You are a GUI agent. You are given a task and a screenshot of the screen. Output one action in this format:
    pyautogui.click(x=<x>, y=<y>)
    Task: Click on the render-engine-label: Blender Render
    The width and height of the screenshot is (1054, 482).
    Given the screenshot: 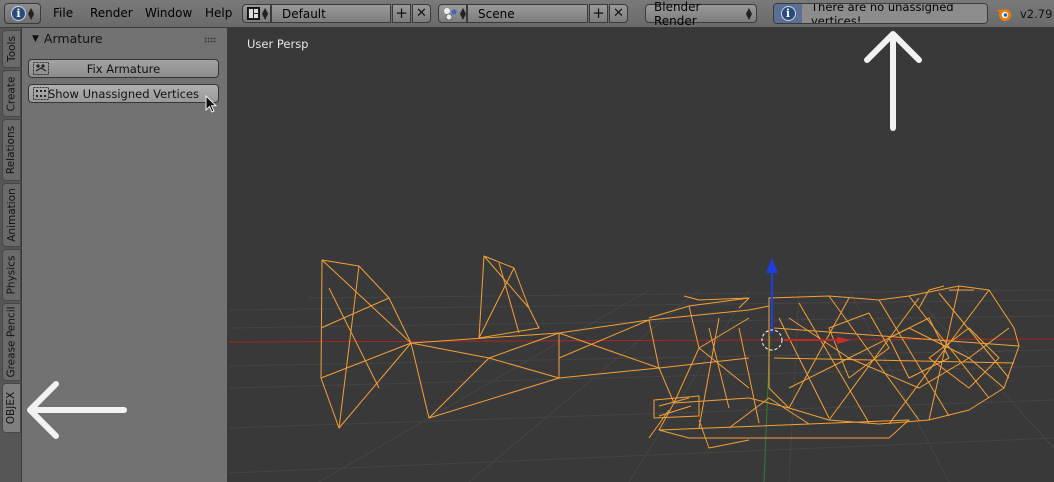 What is the action you would take?
    pyautogui.click(x=677, y=14)
    